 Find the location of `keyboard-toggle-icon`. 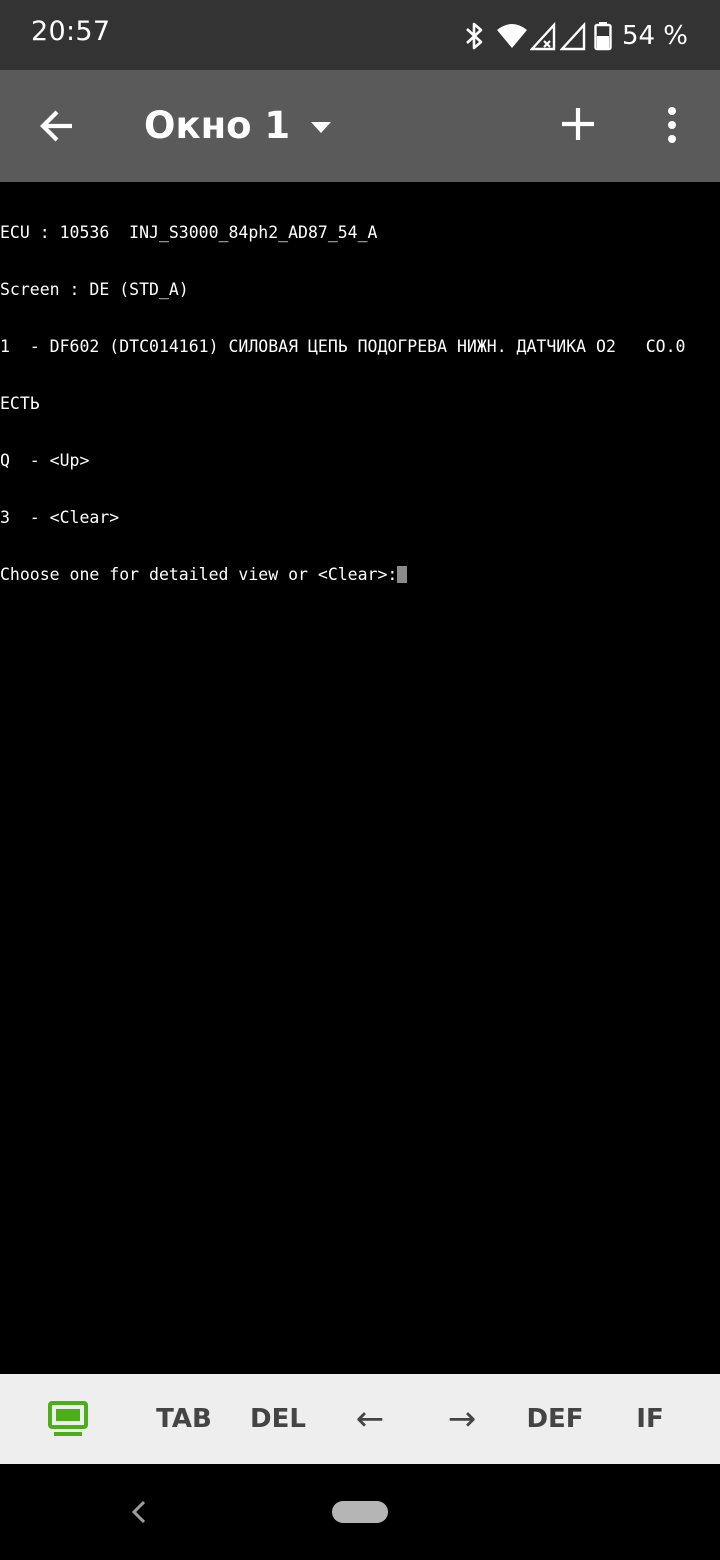

keyboard-toggle-icon is located at coordinates (68, 1419).